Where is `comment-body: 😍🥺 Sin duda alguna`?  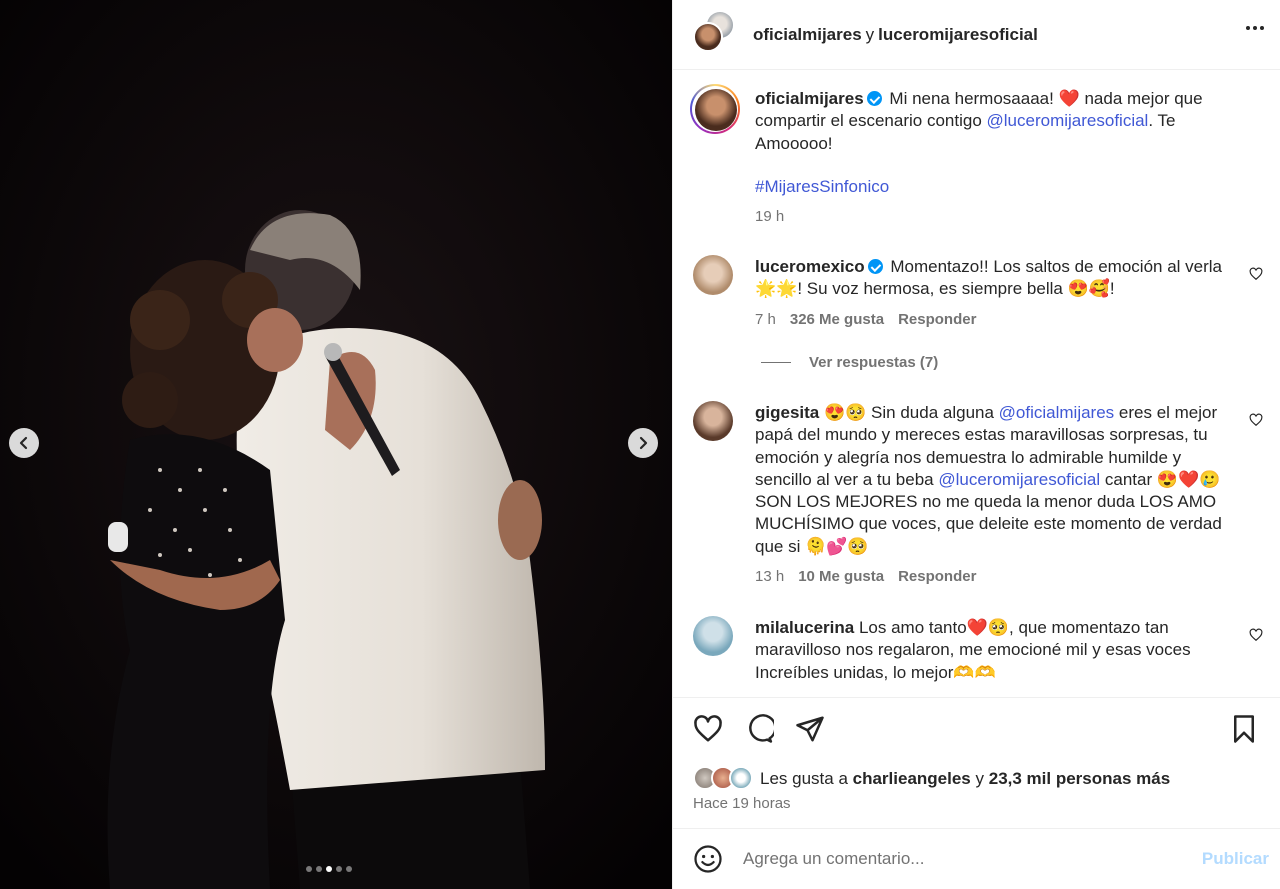
comment-body: 😍🥺 Sin duda alguna is located at coordinates (911, 412).